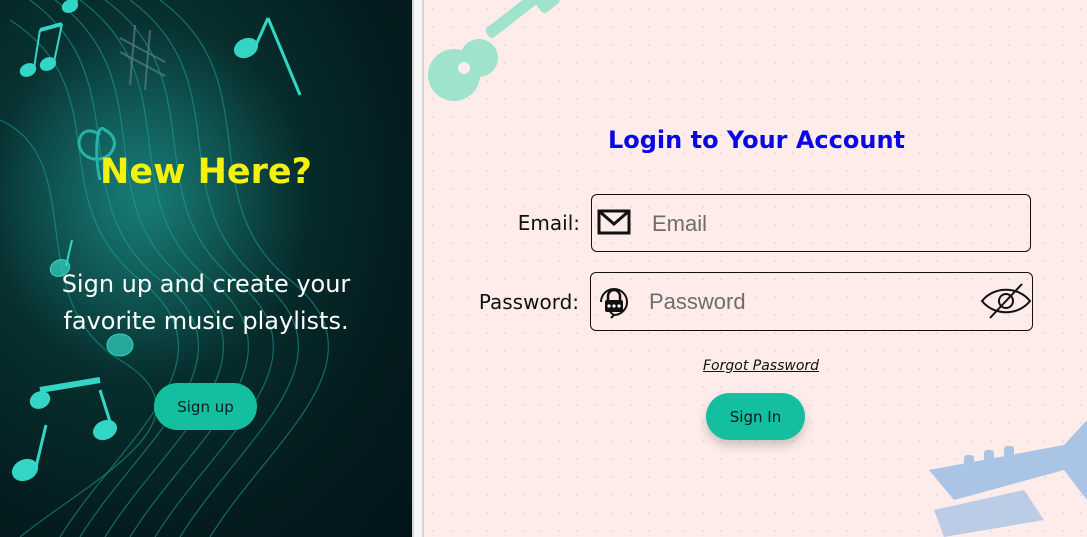 The width and height of the screenshot is (1087, 537). Describe the element at coordinates (548, 223) in the screenshot. I see `email-label: Email:` at that location.